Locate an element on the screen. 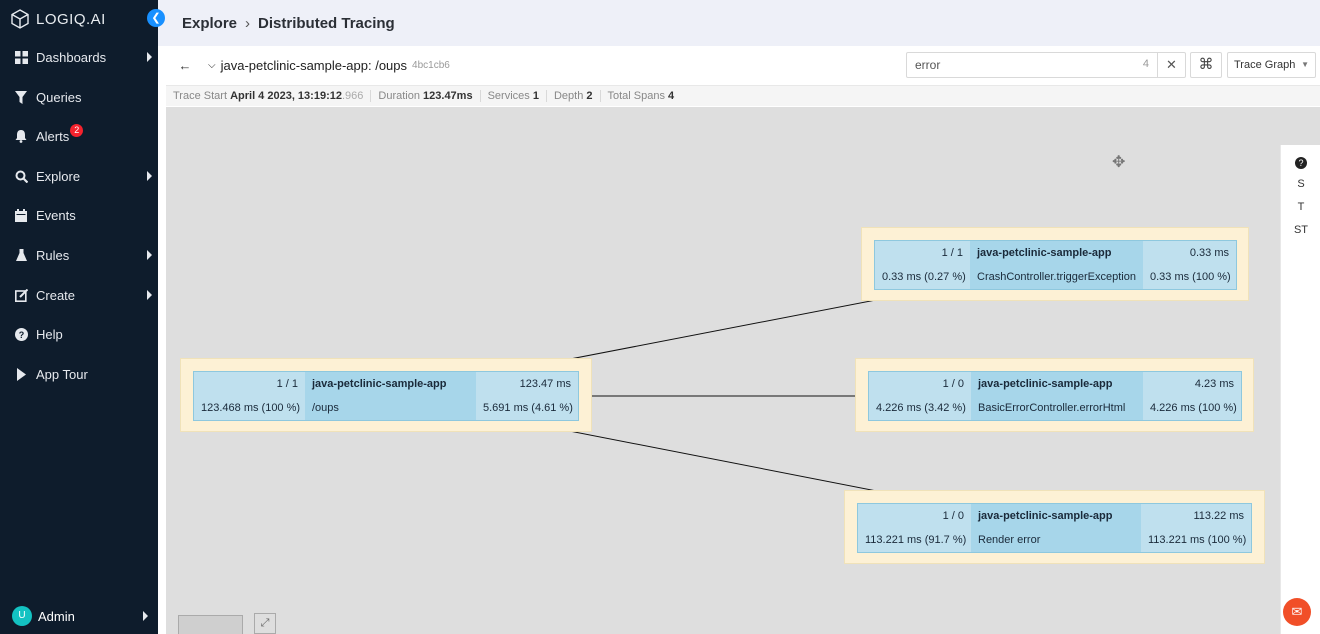 This screenshot has height=634, width=1320. user-menu: U Admin is located at coordinates (79, 616).